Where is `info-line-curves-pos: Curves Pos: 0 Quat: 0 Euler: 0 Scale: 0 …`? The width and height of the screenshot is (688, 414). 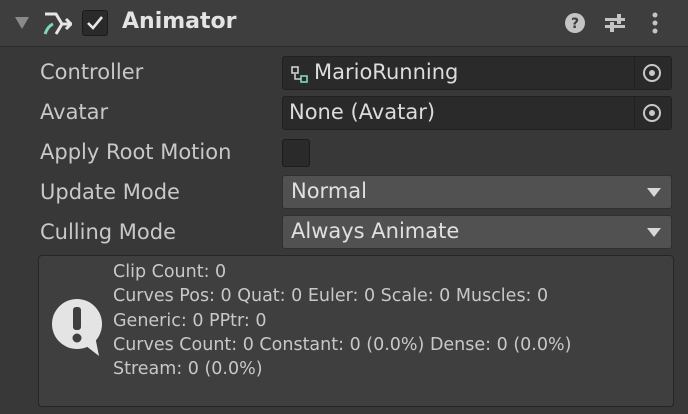
info-line-curves-pos: Curves Pos: 0 Quat: 0 Euler: 0 Scale: 0 … is located at coordinates (331, 296).